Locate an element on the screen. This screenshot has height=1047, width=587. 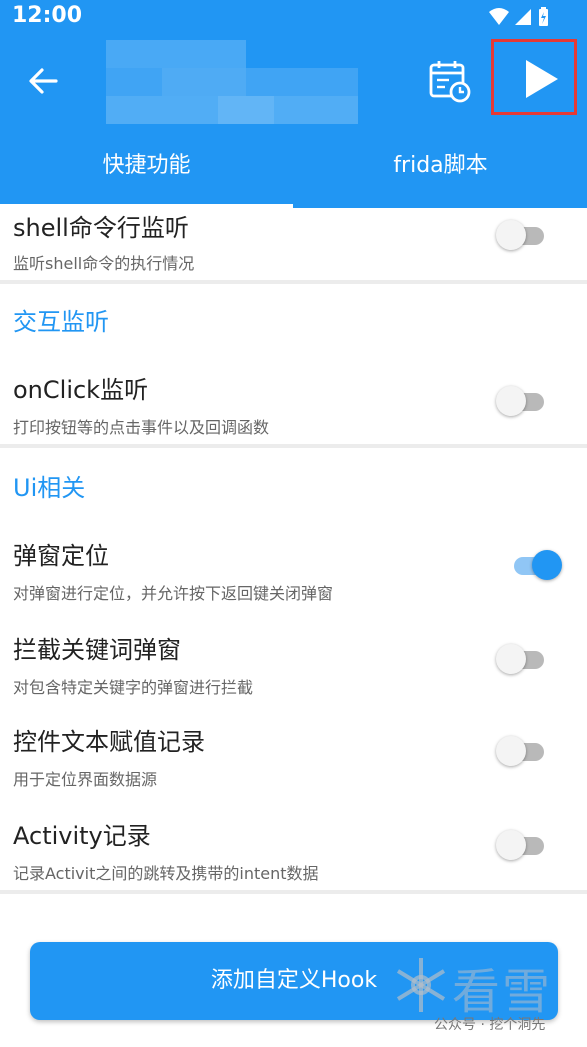
item-subtitle: 记录Activit之间的跳转及携带的intent数据 is located at coordinates (166, 873).